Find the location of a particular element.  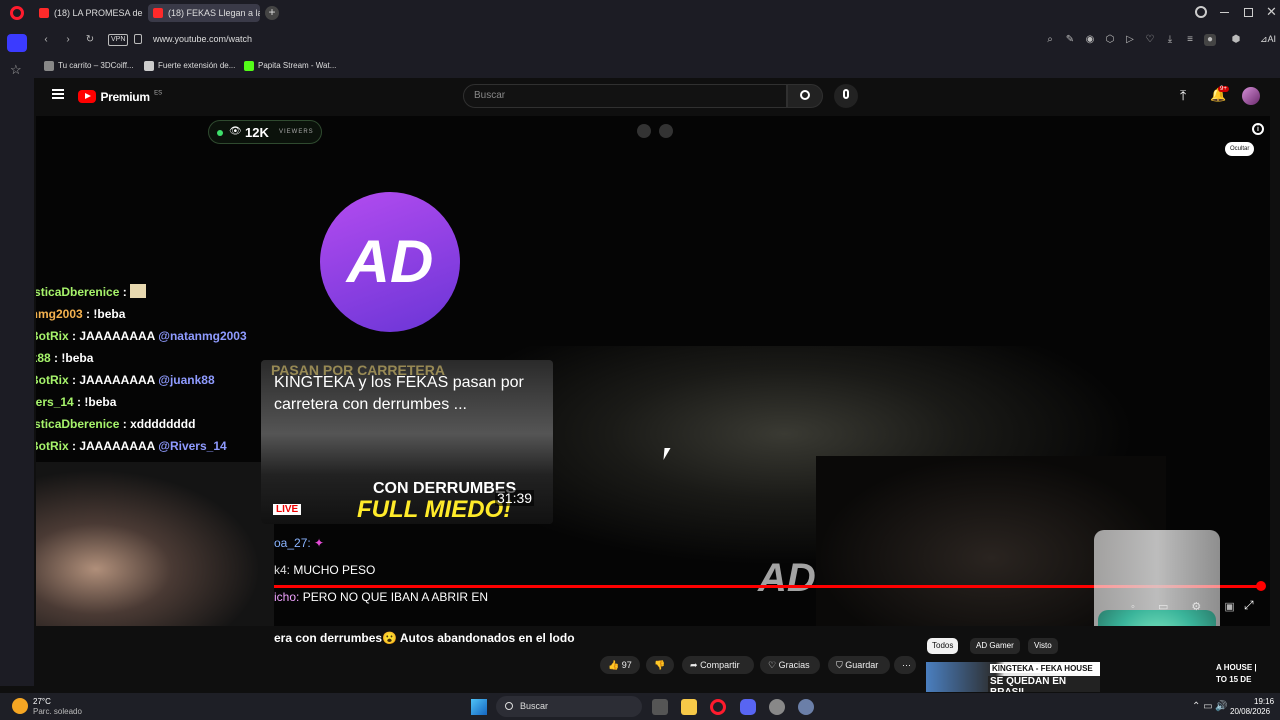

tab-2-active: (18) FEKAS Llegan a la is located at coordinates (204, 13).